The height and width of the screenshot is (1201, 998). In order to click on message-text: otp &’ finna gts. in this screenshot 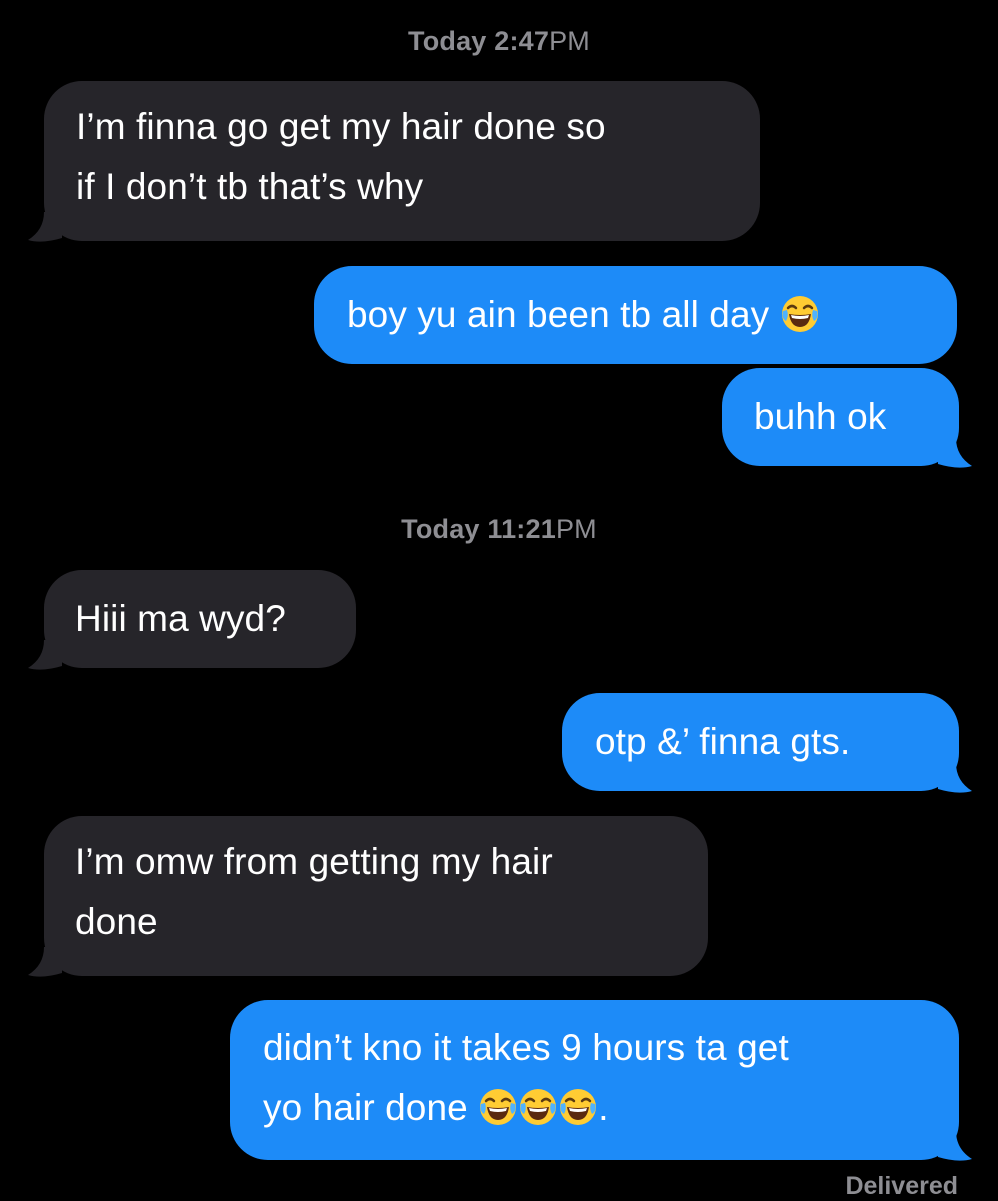, I will do `click(723, 741)`.